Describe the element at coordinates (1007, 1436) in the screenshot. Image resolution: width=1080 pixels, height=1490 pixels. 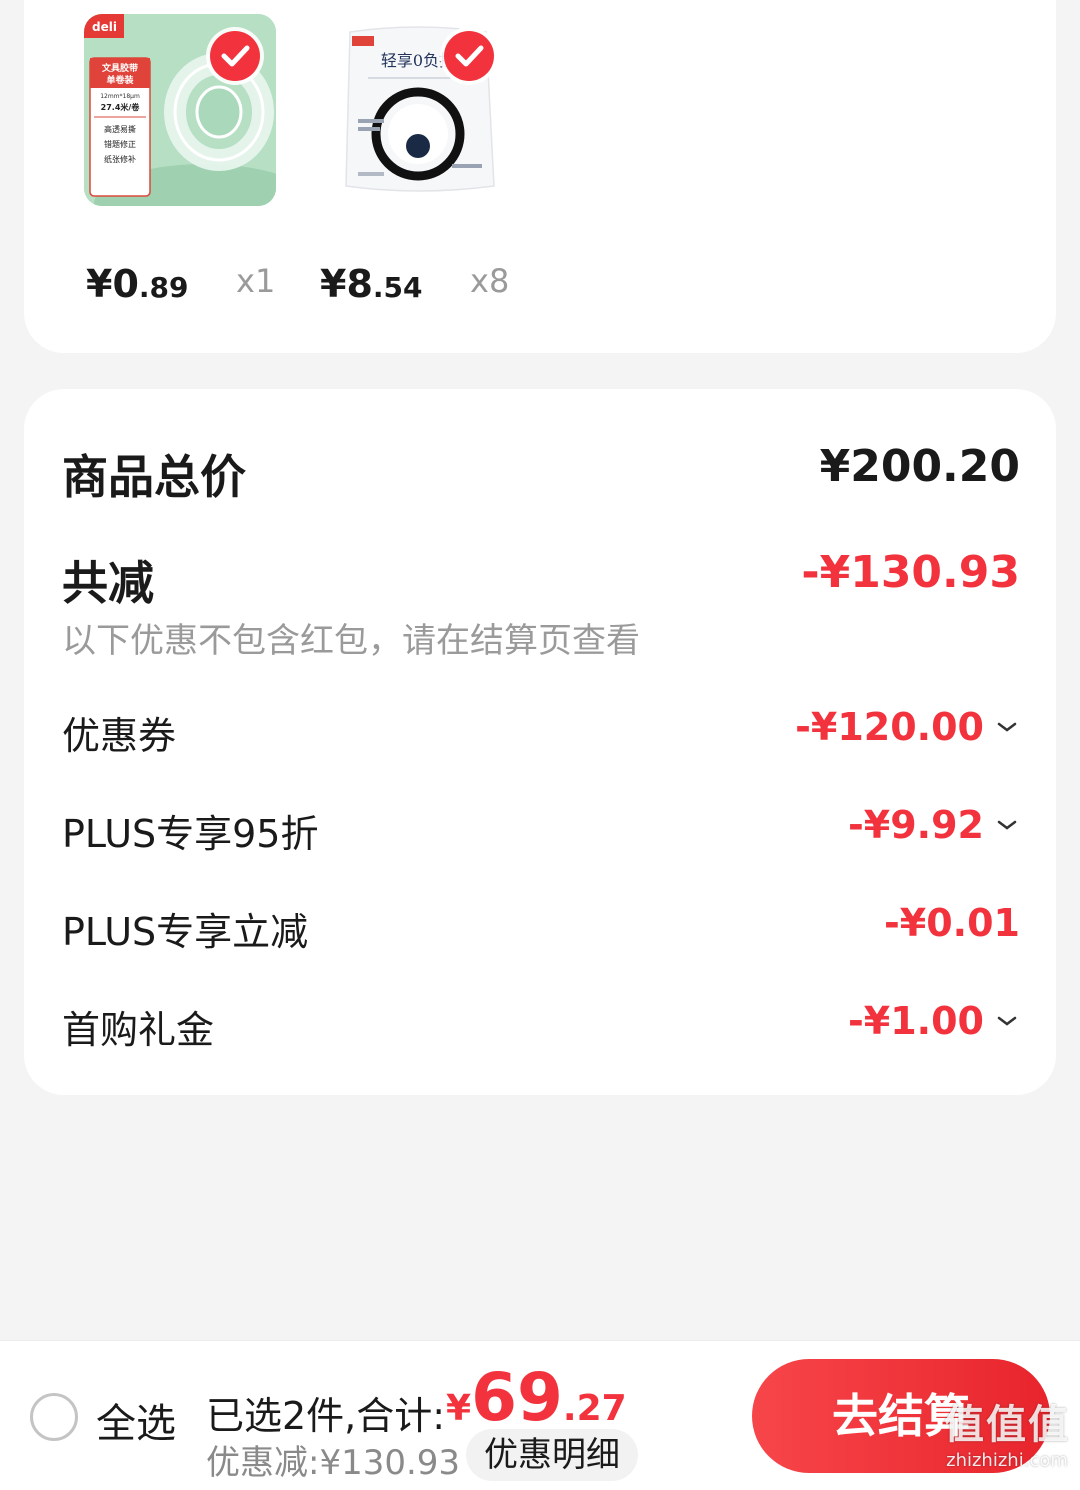
I see `watermark: 值值值 zhizhizhi.com` at that location.